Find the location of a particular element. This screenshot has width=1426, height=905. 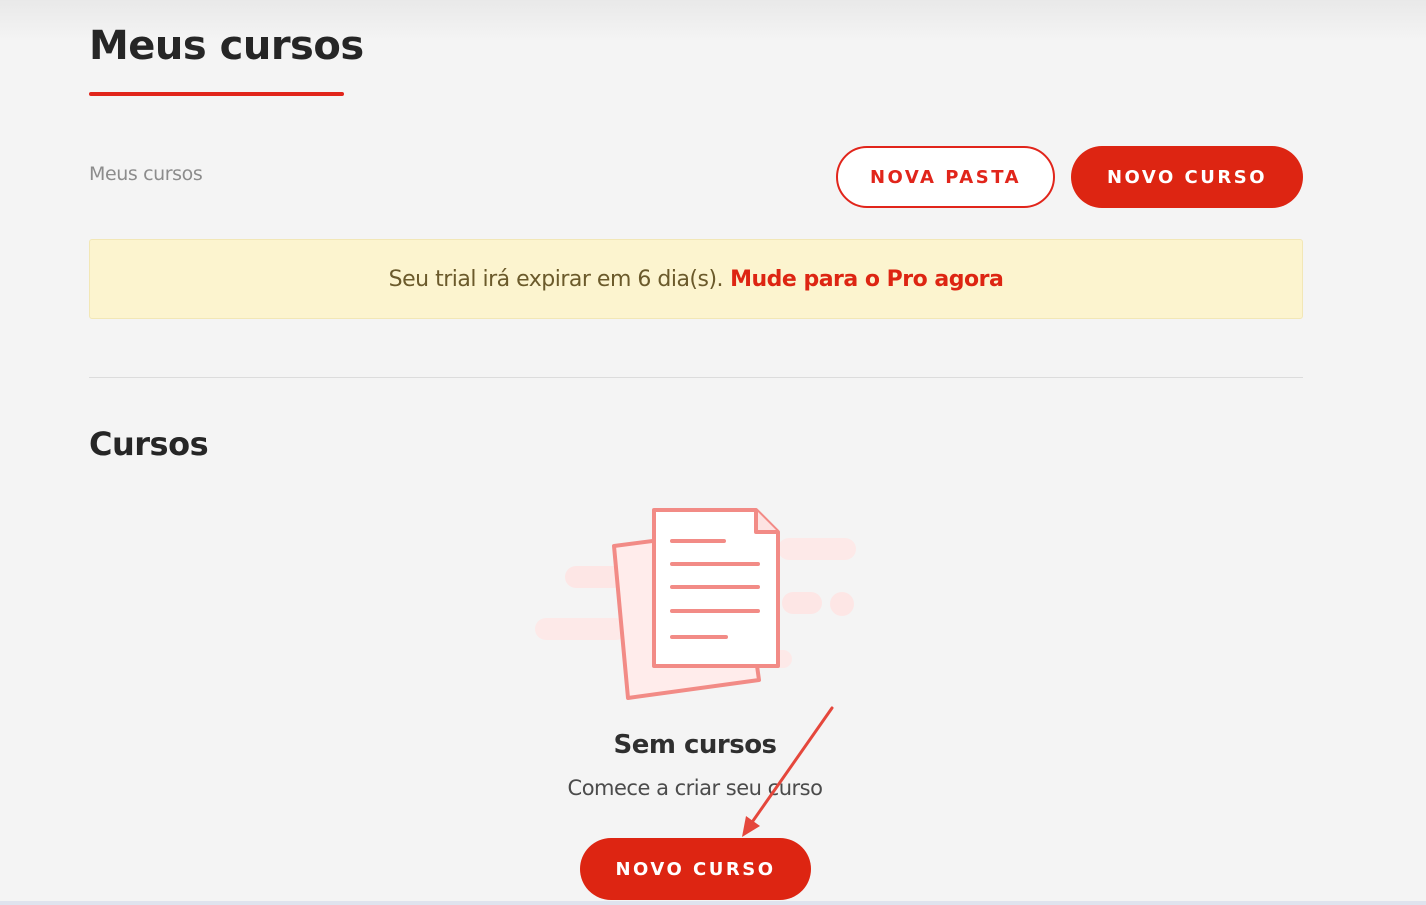

upgrade-link: Mude para o Pro agora is located at coordinates (867, 279).